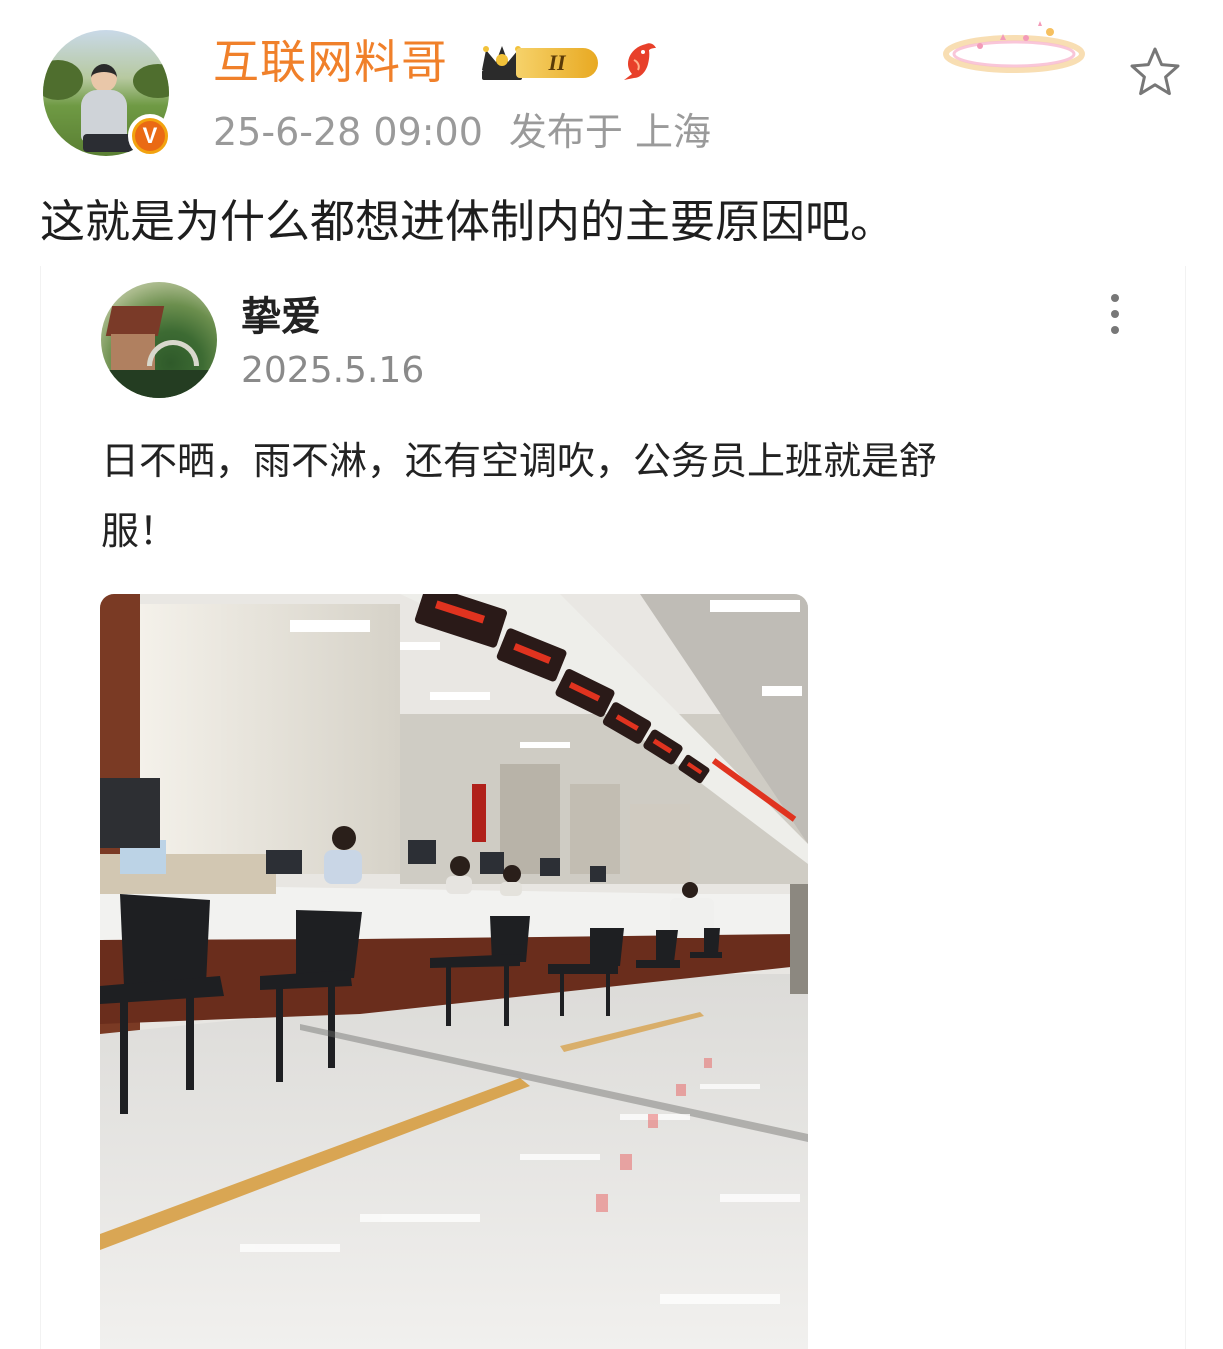 The width and height of the screenshot is (1223, 1349). Describe the element at coordinates (1155, 73) in the screenshot. I see `favorite-star-icon` at that location.